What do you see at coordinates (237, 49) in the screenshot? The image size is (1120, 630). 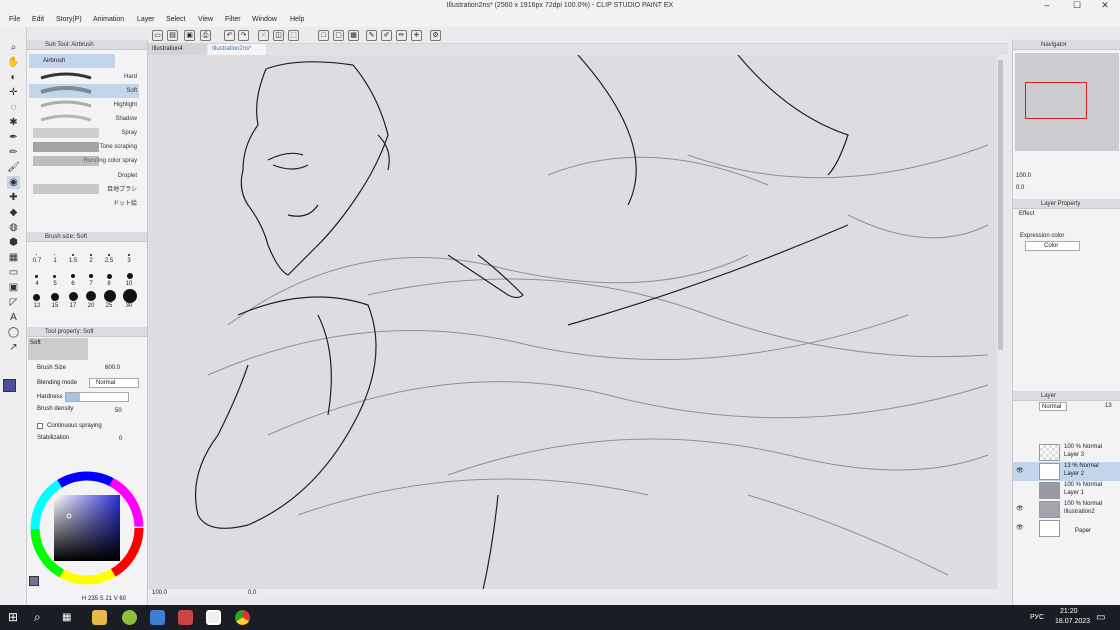 I see `tab-illustration2ns: Illustration2ns*` at bounding box center [237, 49].